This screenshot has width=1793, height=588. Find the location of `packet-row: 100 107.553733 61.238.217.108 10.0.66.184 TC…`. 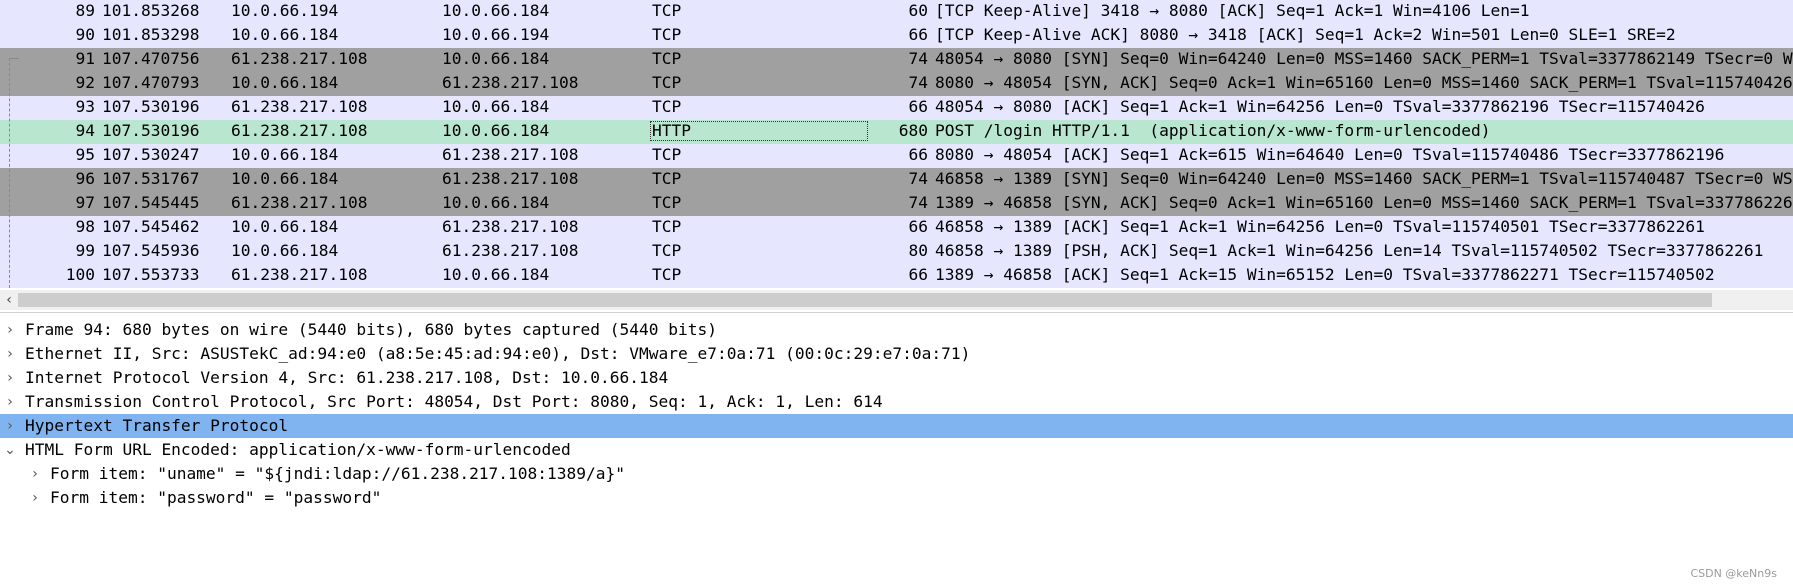

packet-row: 100 107.553733 61.238.217.108 10.0.66.184 TC… is located at coordinates (896, 276).